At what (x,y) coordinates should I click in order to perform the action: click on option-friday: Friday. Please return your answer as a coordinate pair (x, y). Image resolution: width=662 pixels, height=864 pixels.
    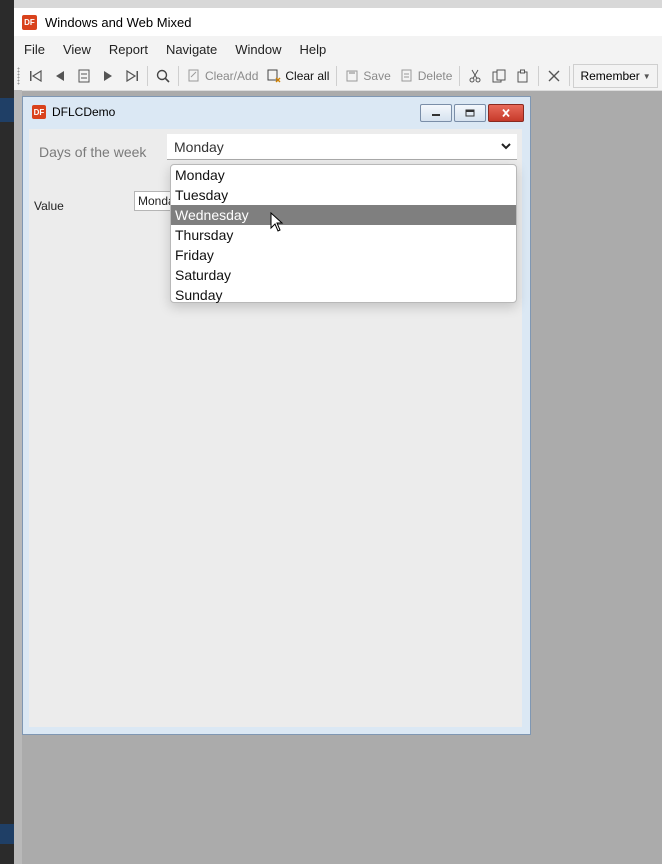
    Looking at the image, I should click on (343, 255).